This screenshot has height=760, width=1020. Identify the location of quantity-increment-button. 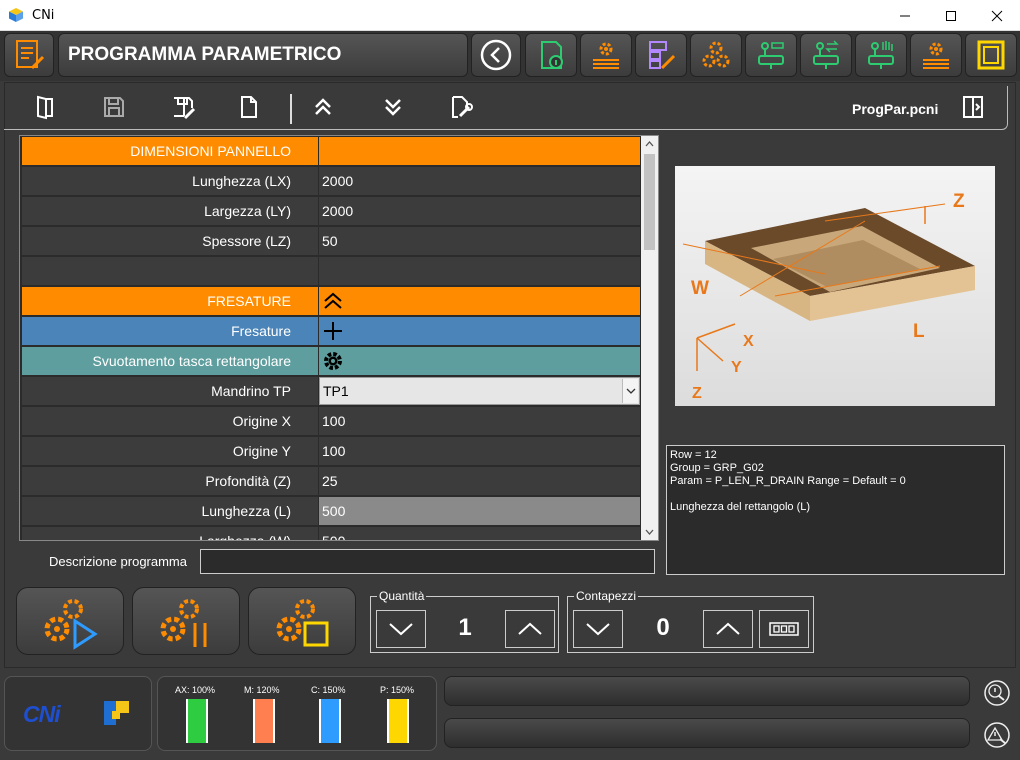
(530, 629).